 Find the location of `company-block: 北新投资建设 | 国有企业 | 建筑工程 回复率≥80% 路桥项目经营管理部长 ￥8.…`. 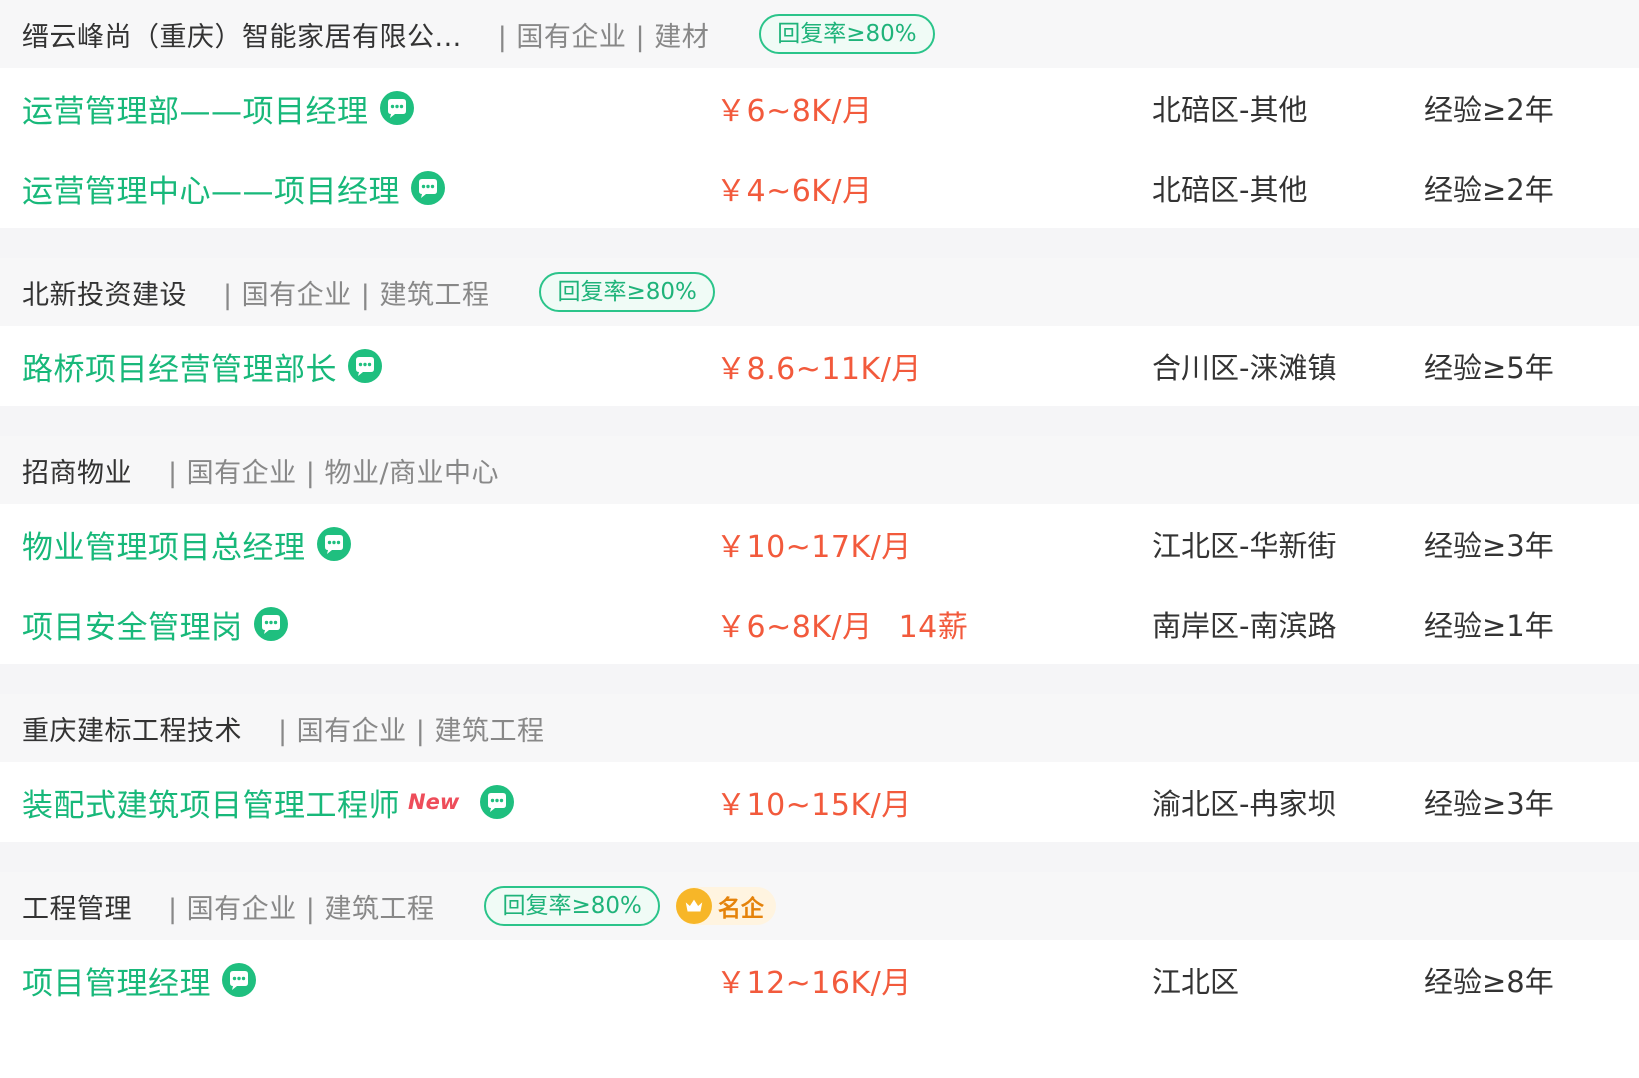

company-block: 北新投资建设 | 国有企业 | 建筑工程 回复率≥80% 路桥项目经营管理部长 ￥8.… is located at coordinates (819, 332).